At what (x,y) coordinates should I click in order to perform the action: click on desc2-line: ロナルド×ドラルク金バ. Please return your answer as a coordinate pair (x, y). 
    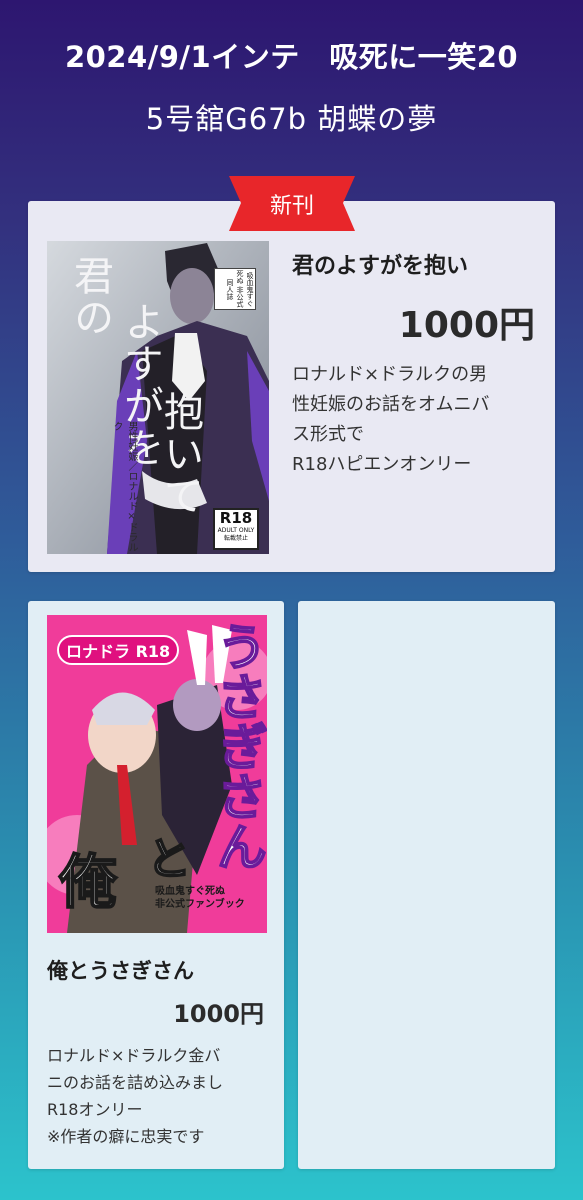
    Looking at the image, I should click on (134, 1055).